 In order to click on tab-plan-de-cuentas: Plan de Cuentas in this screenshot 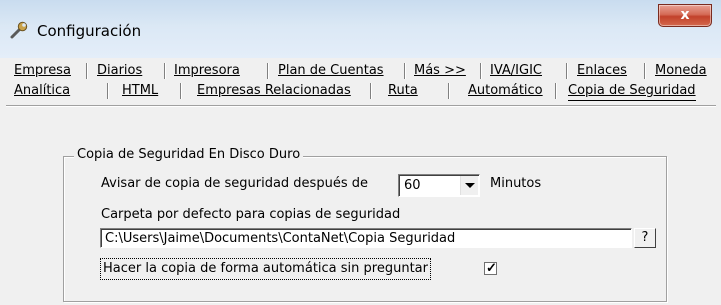, I will do `click(331, 71)`.